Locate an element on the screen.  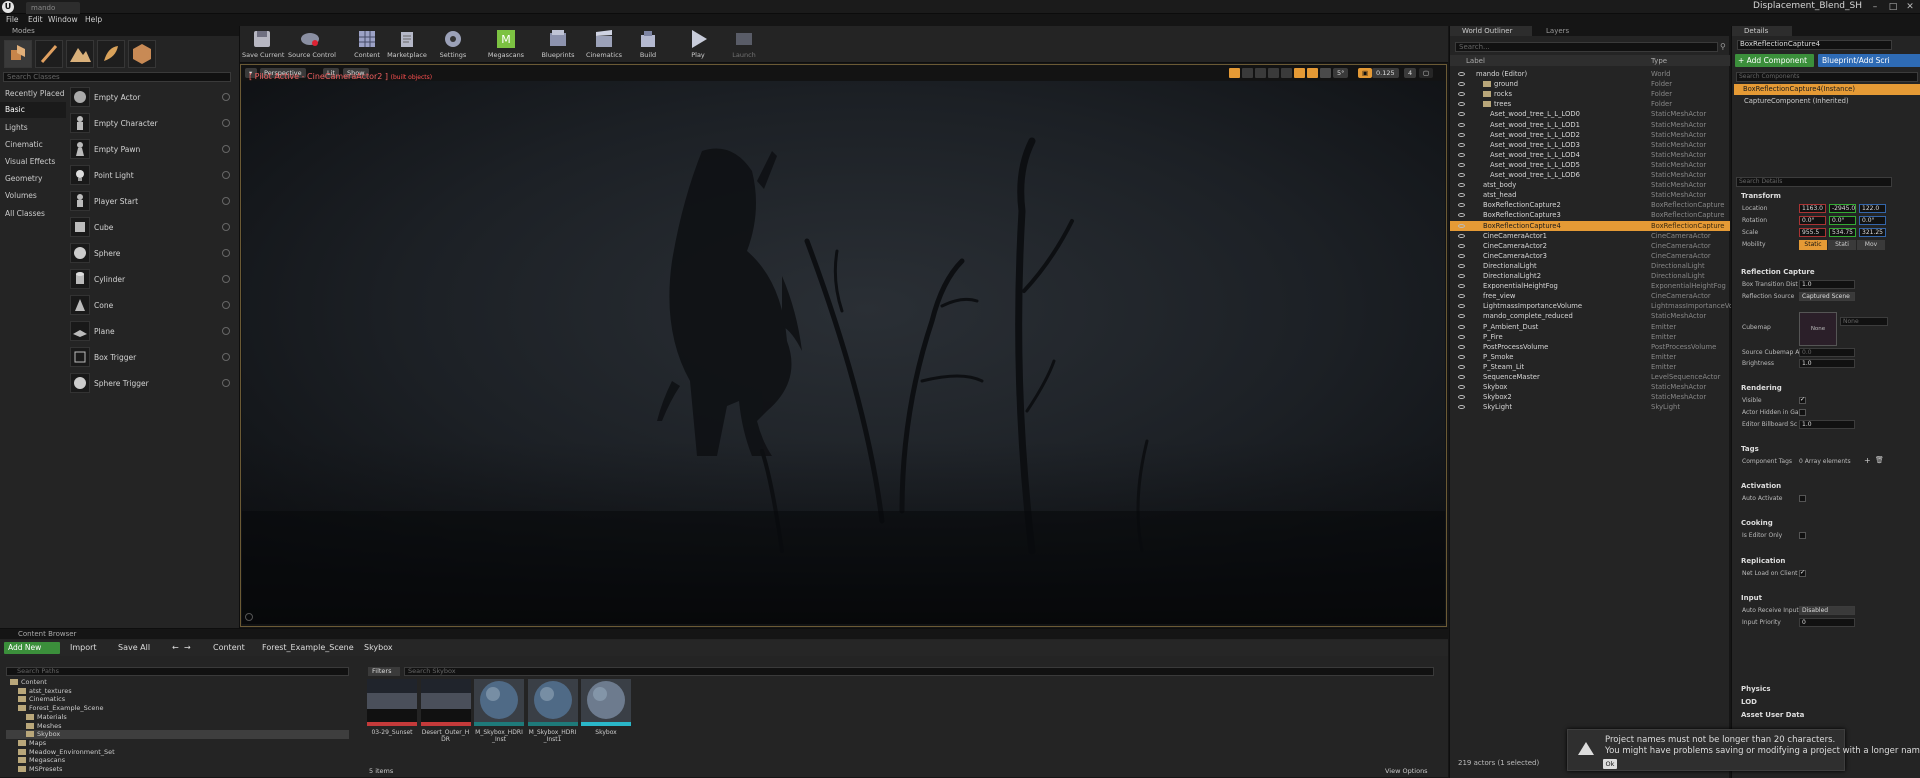
folder-tree-item: Cinematics is located at coordinates (177, 699).